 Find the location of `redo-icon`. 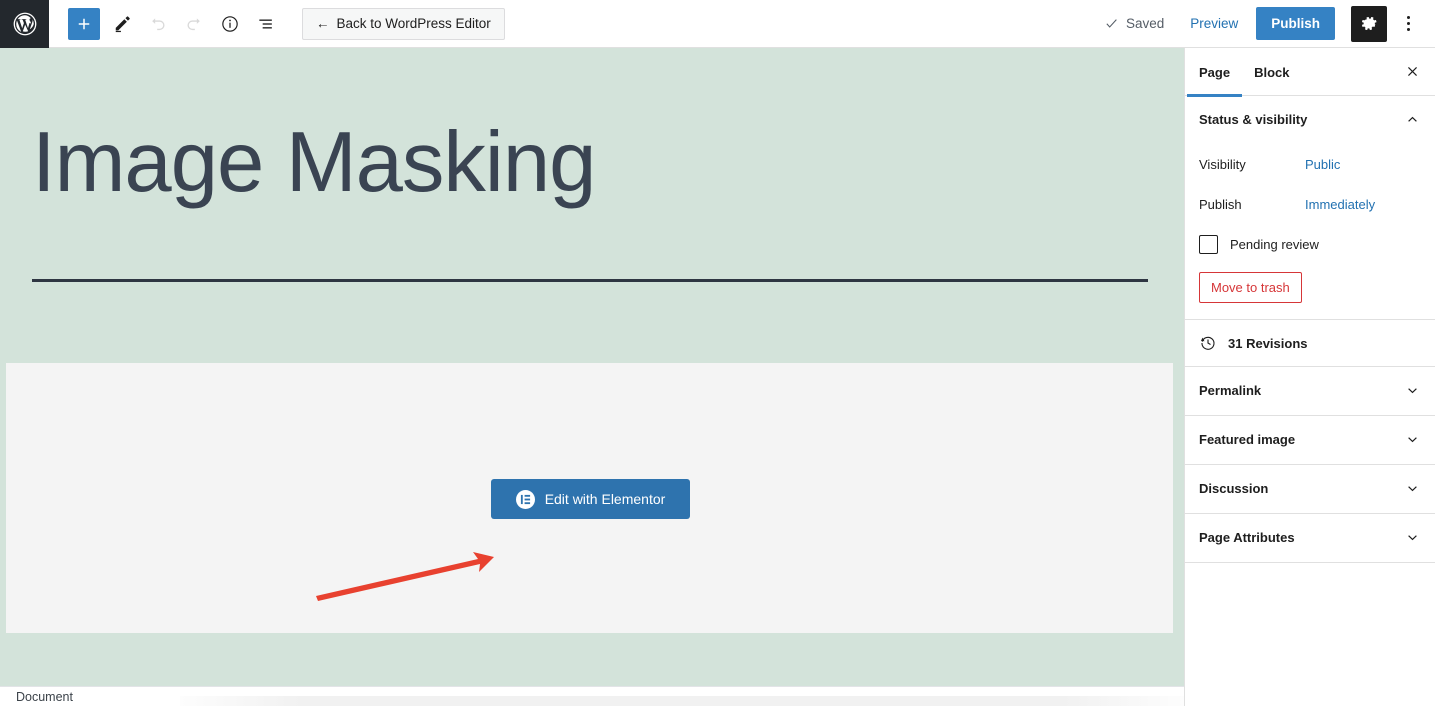

redo-icon is located at coordinates (193, 23).